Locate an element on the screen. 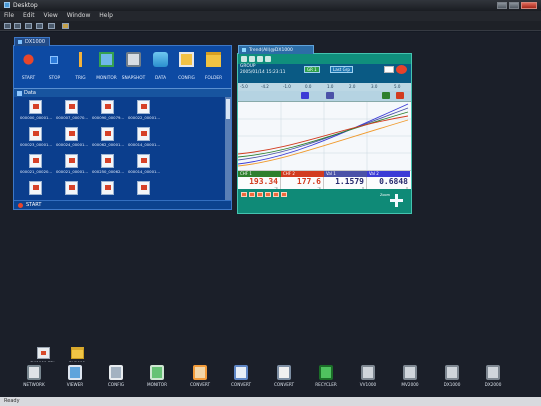  dock-viewer: VIEWER is located at coordinates (75, 381).